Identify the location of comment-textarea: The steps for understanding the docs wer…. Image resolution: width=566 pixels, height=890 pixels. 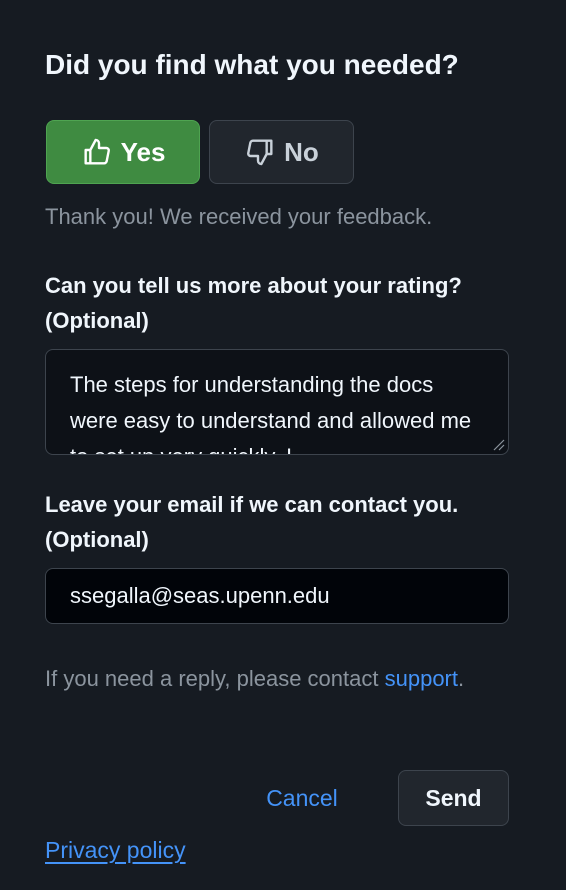
(277, 402).